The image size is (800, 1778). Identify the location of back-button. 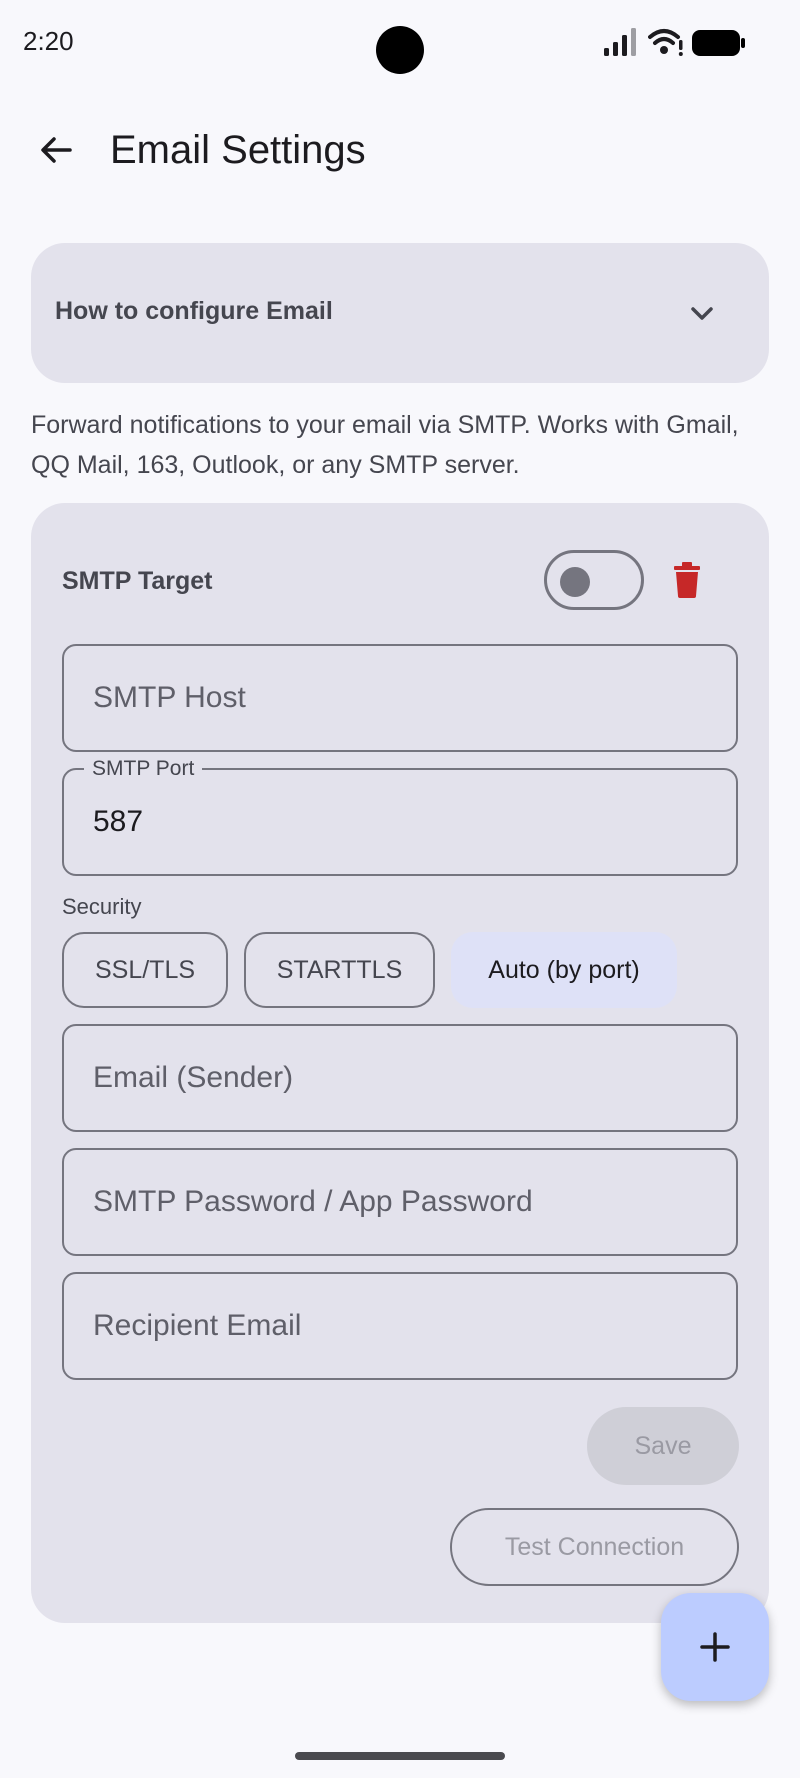
(56, 150).